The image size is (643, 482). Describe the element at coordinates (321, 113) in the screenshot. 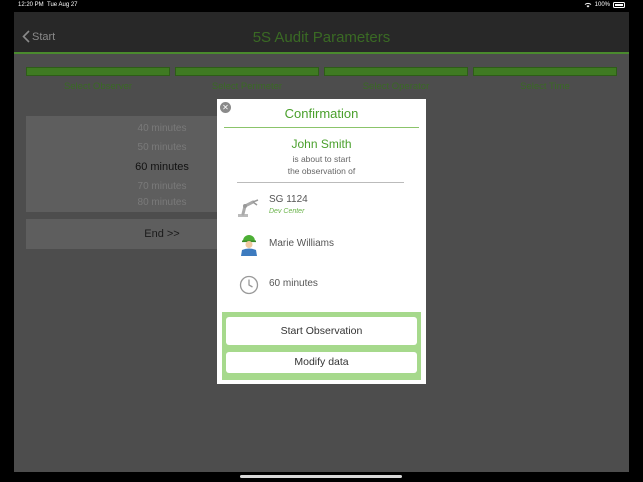

I see `dialog-title: Confirmation` at that location.